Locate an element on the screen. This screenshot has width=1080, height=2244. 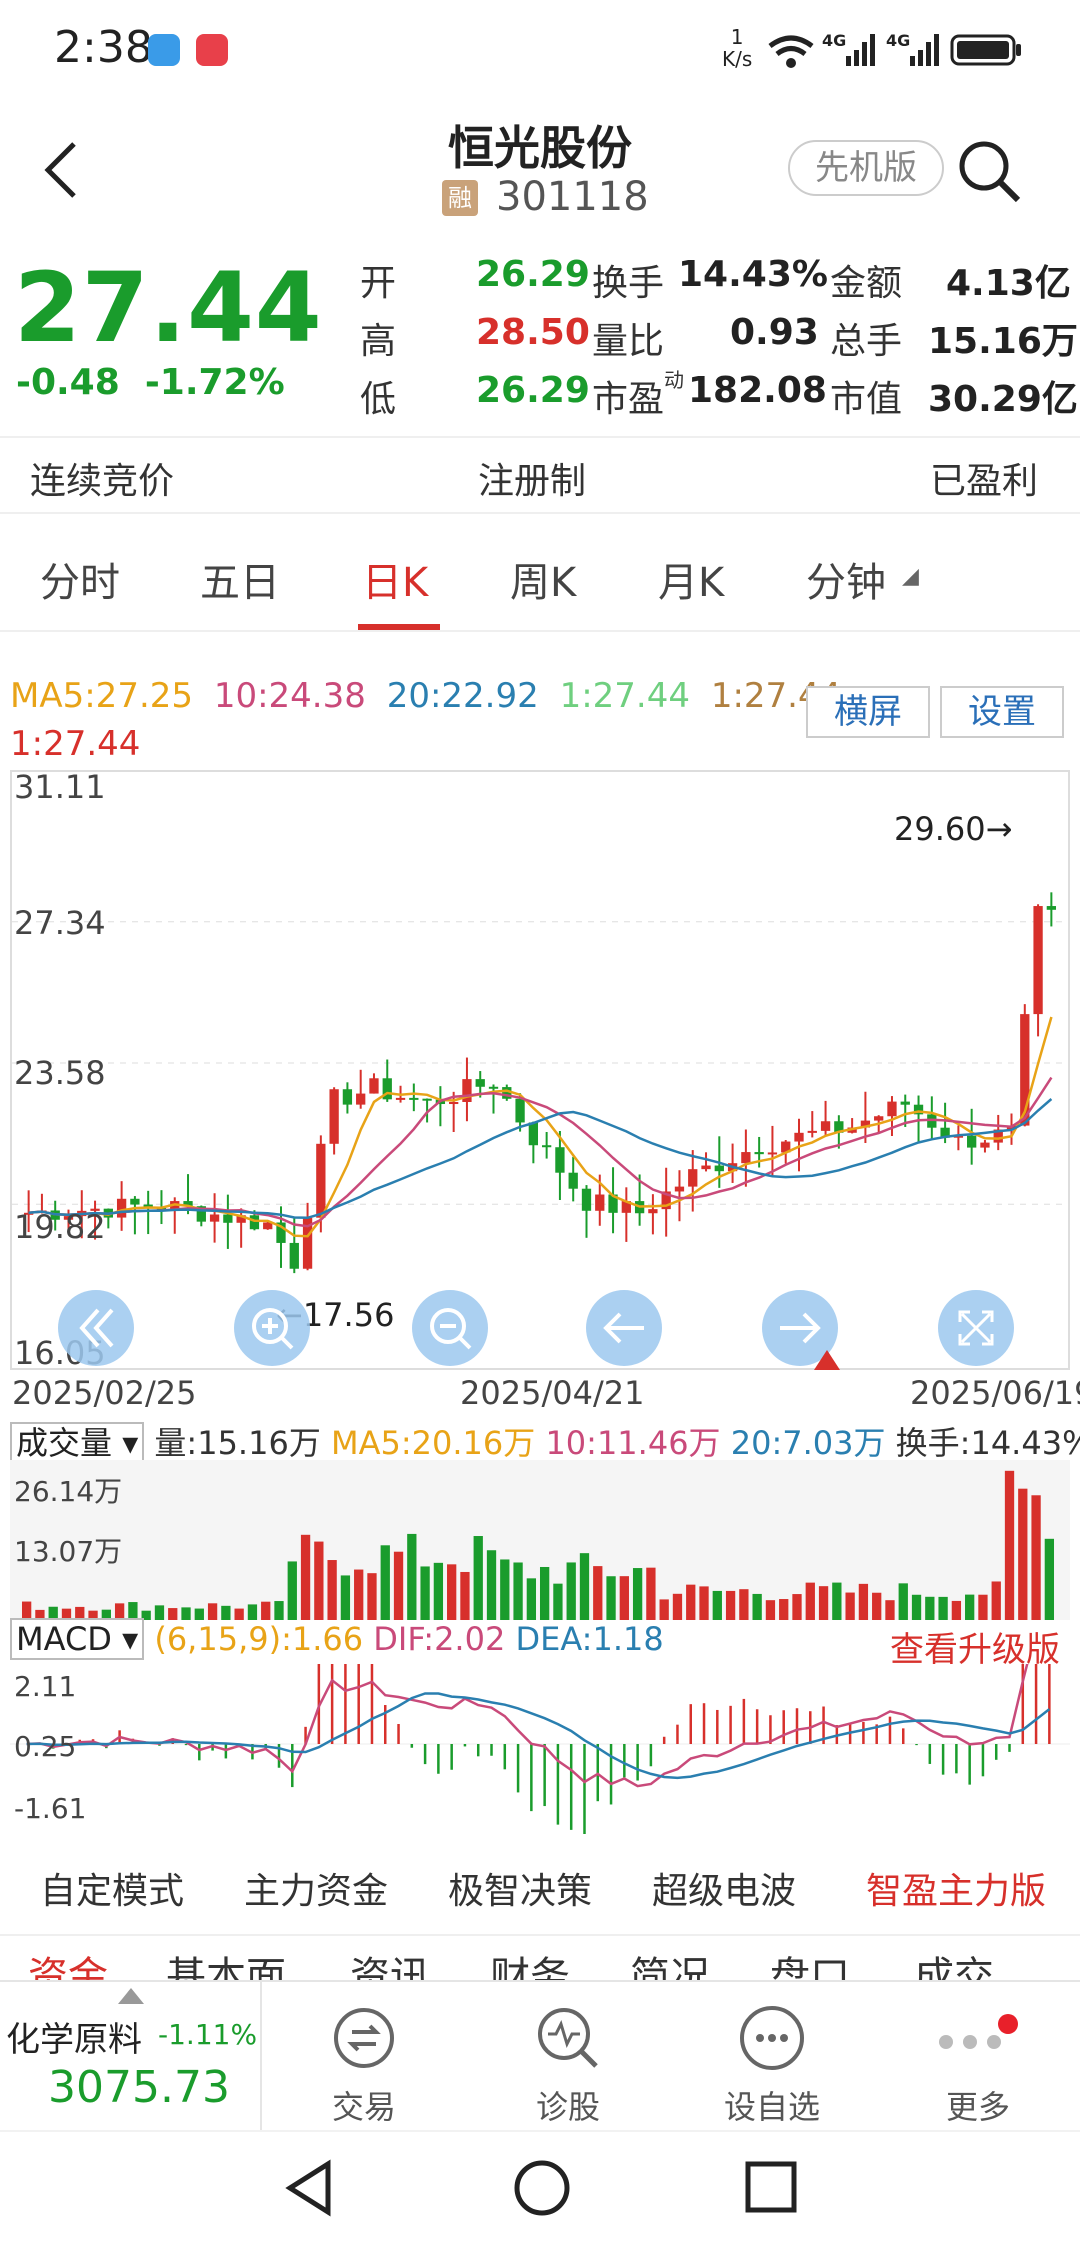
landscape-button: 横屏 is located at coordinates (868, 712).